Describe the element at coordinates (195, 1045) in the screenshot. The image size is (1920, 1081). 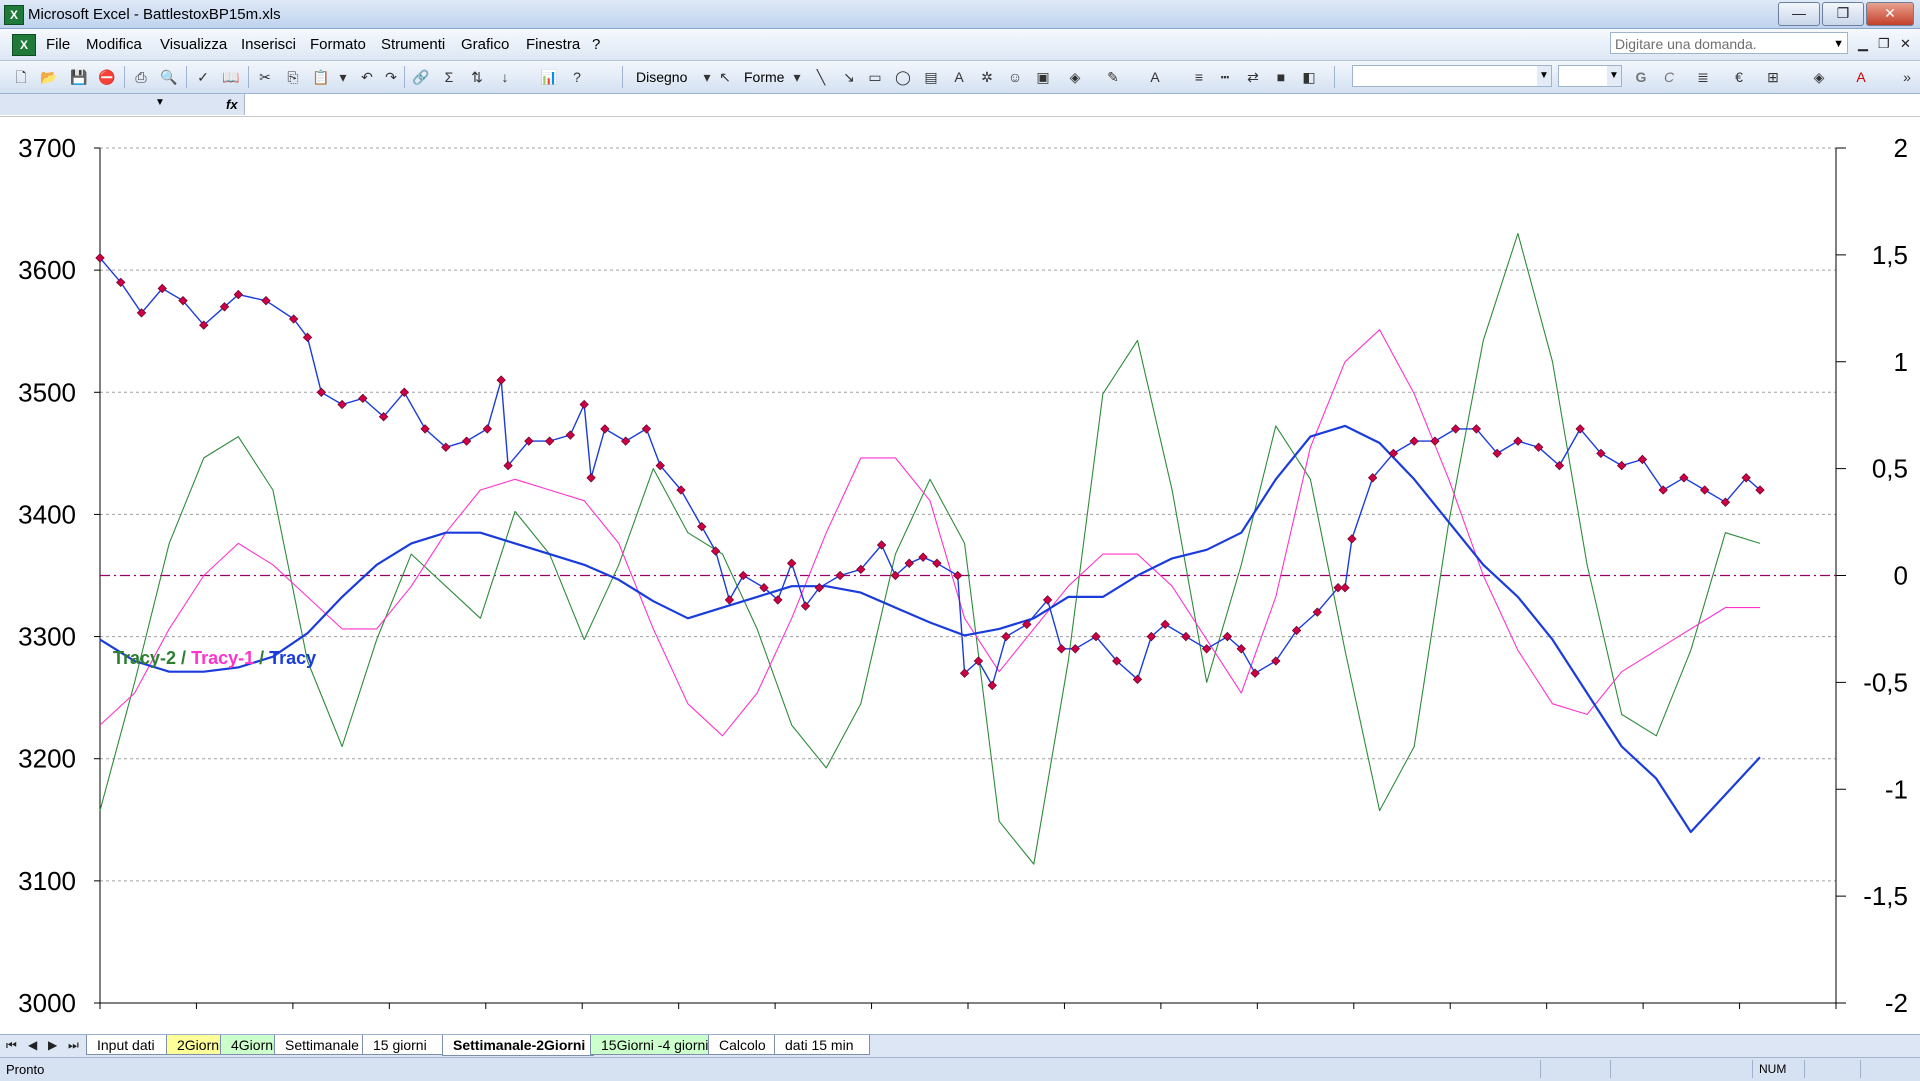
I see `sheet-tab: 2Giorni` at that location.